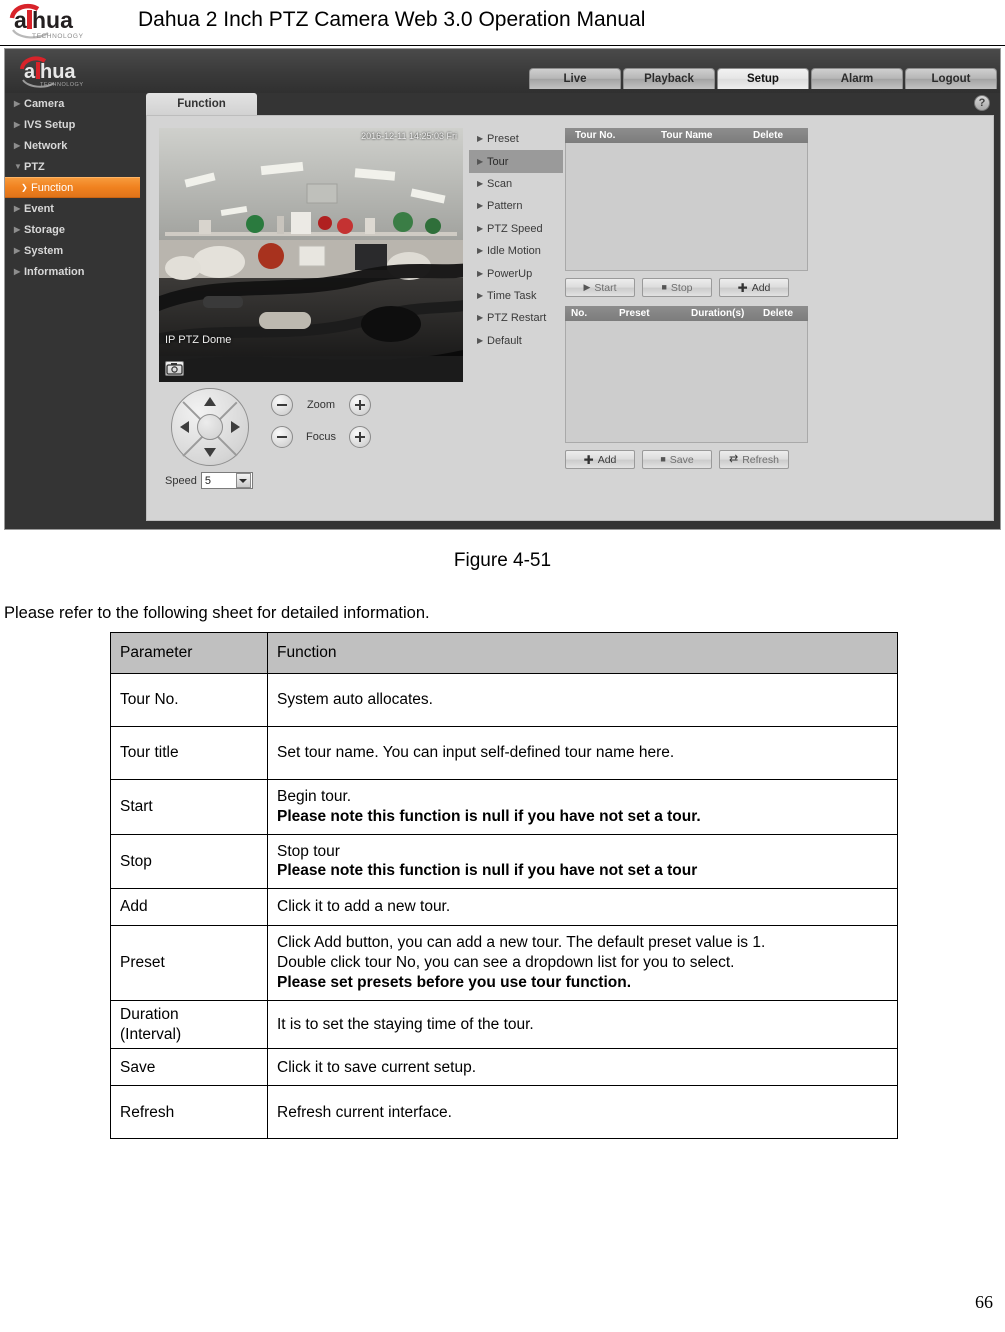  I want to click on ptz-center-button, so click(210, 427).